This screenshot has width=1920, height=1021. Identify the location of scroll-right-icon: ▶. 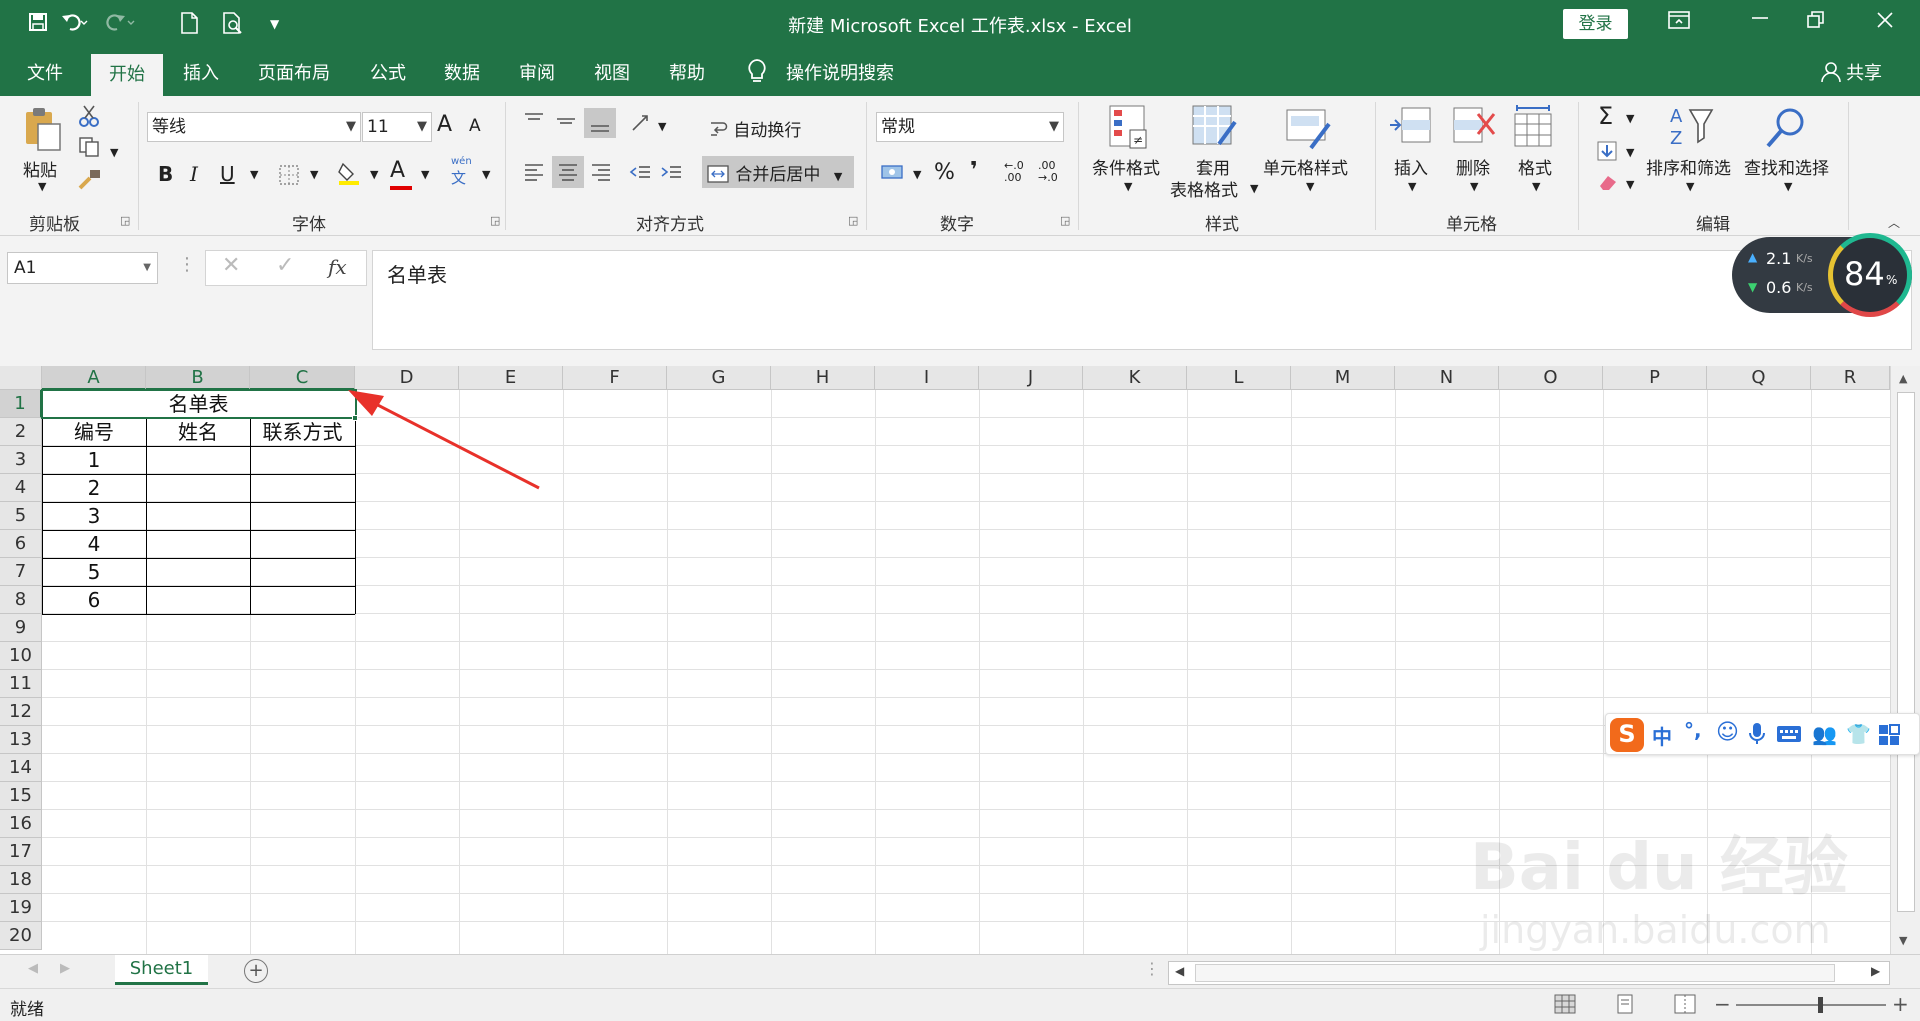
(1875, 971).